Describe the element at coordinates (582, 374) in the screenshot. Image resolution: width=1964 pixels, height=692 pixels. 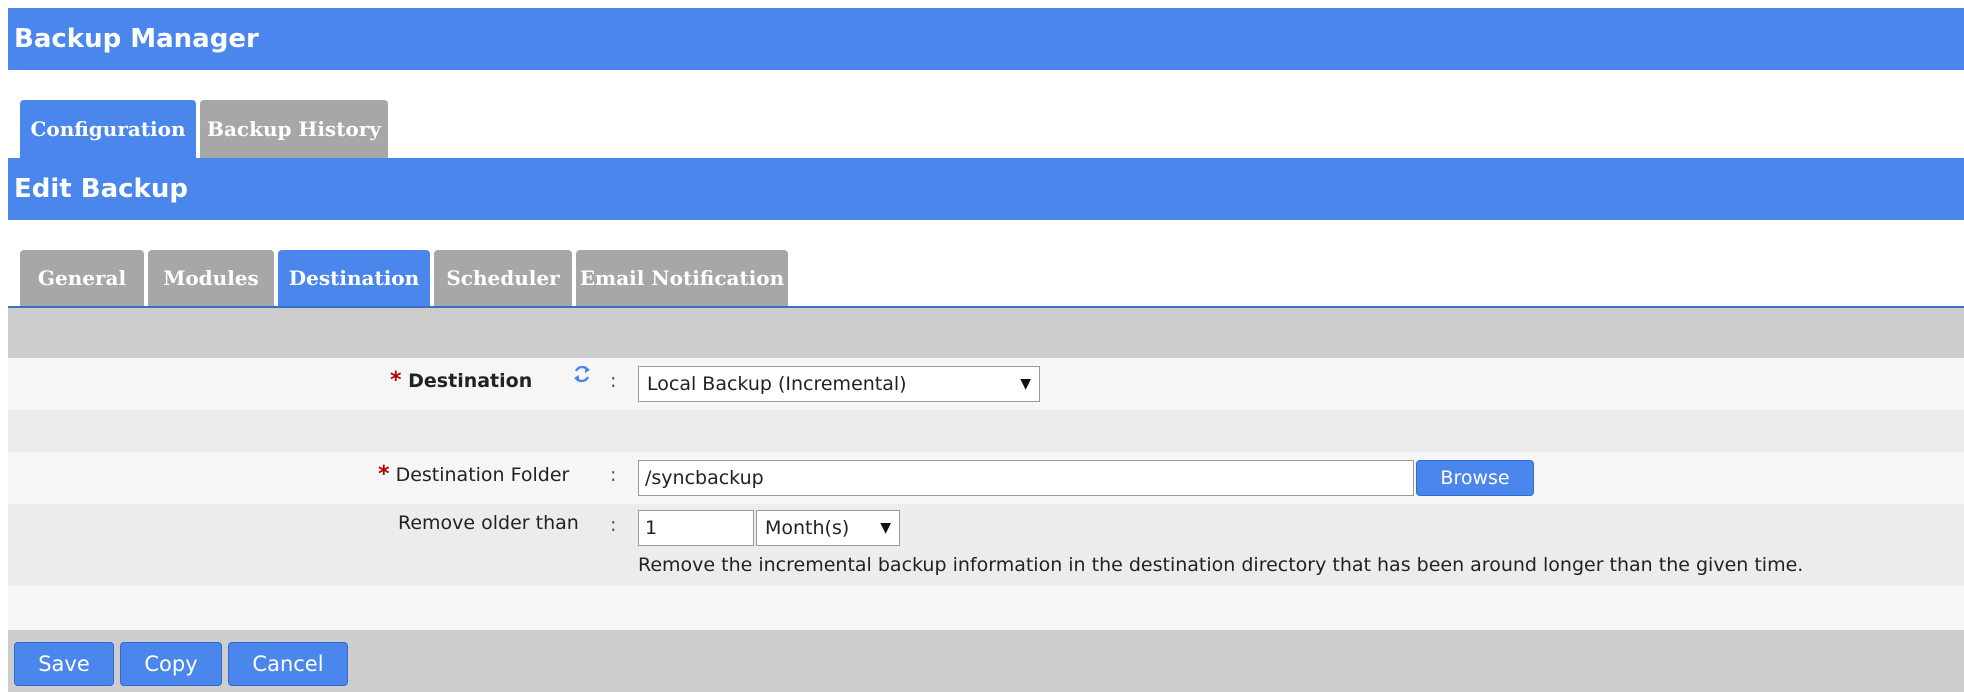
I see `refresh-icon` at that location.